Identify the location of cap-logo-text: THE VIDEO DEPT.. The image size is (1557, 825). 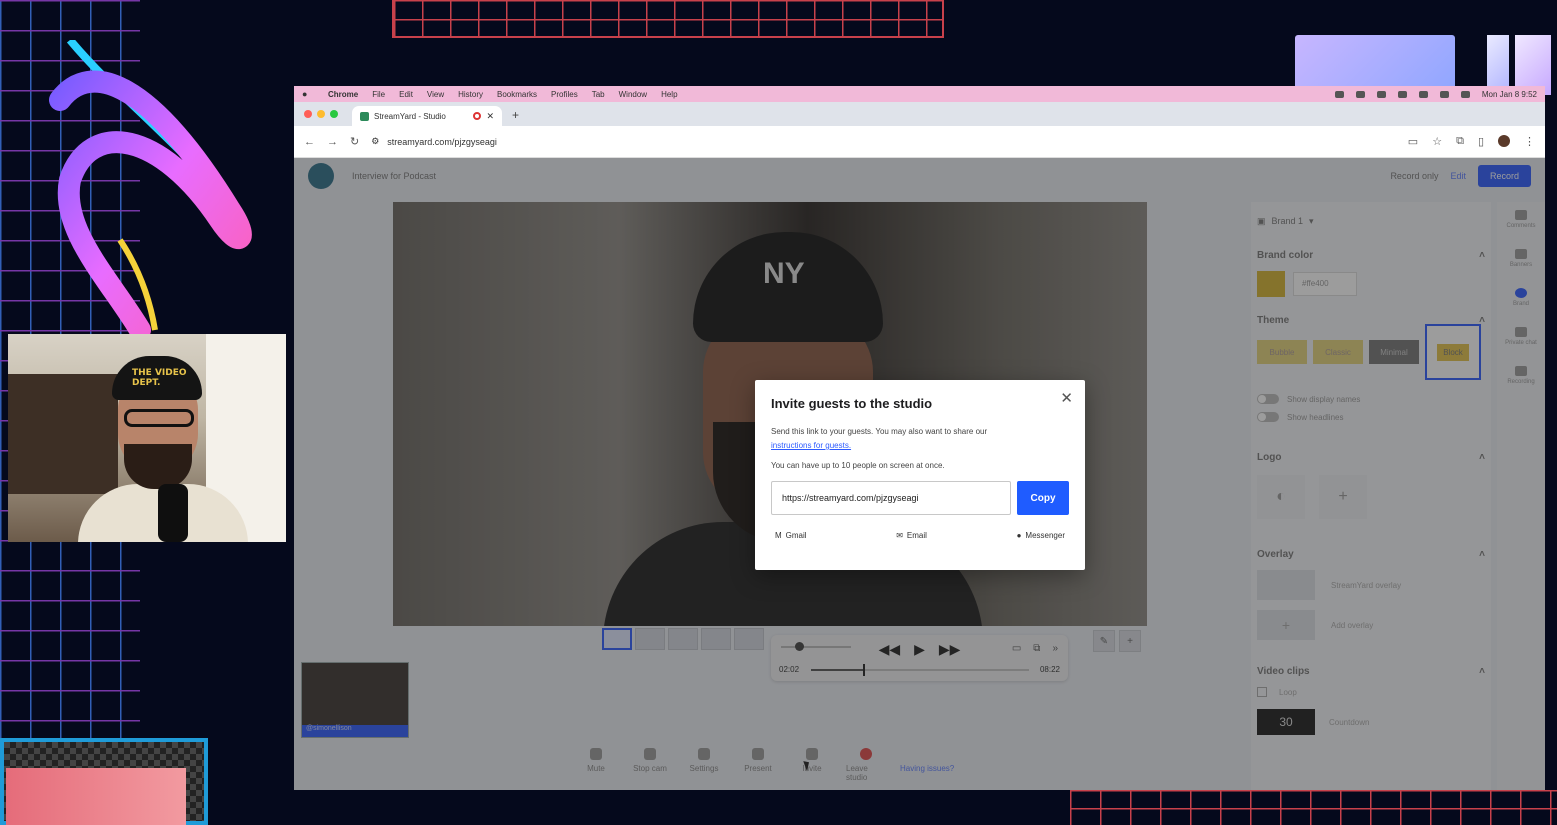
(159, 378).